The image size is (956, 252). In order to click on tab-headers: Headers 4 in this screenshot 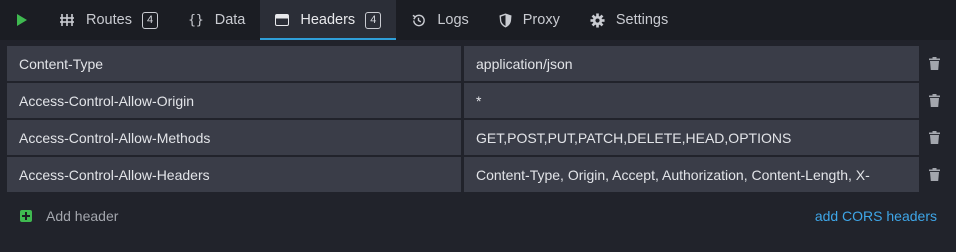, I will do `click(328, 20)`.